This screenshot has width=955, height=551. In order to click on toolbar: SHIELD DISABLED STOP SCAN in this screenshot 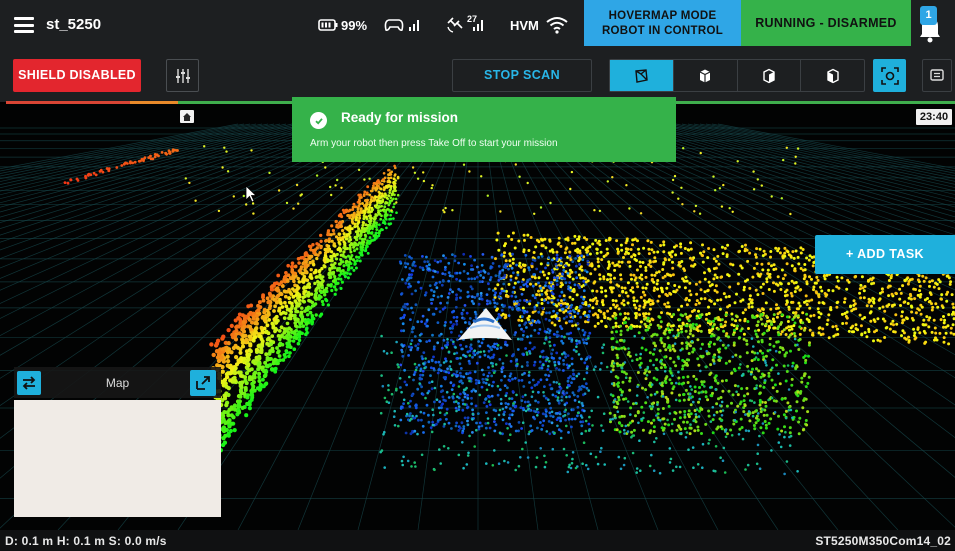, I will do `click(477, 76)`.